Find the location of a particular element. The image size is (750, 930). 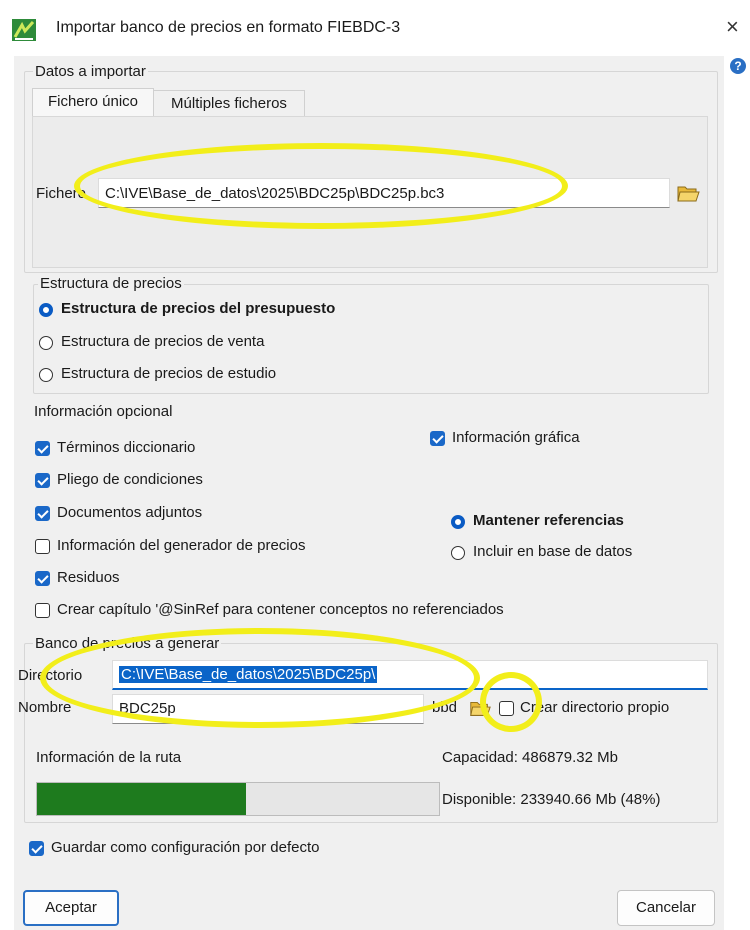

radio-estructura-estudio is located at coordinates (46, 375).